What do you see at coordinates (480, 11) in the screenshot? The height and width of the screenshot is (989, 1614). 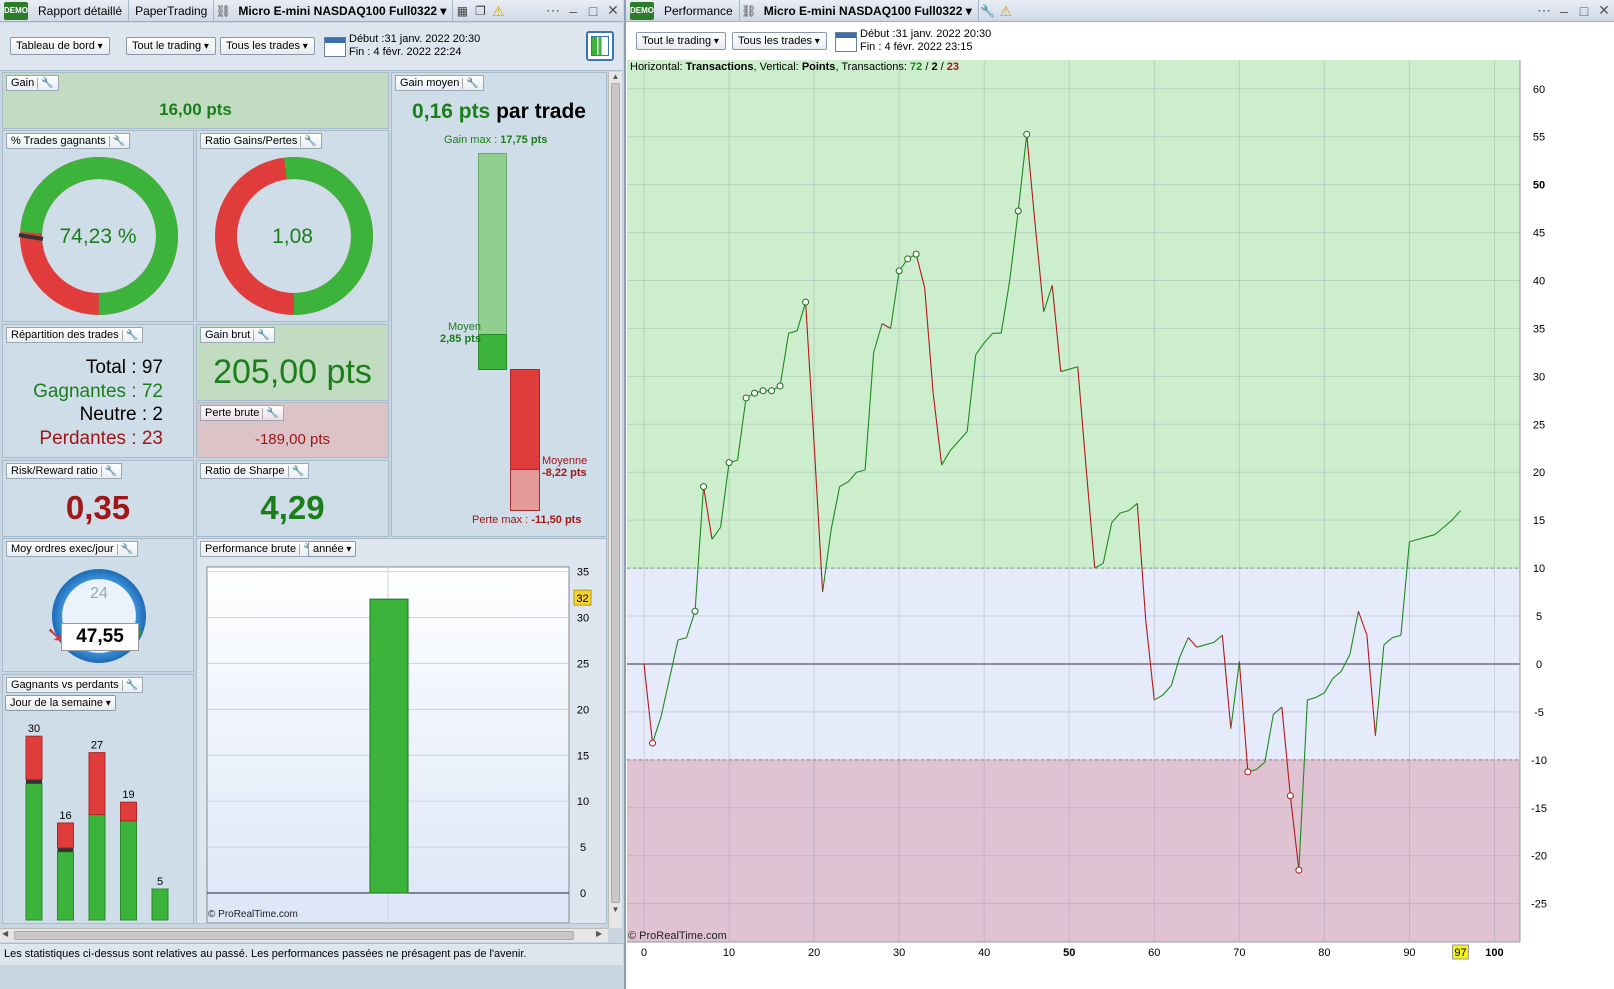 I see `copy-icon: ❐` at bounding box center [480, 11].